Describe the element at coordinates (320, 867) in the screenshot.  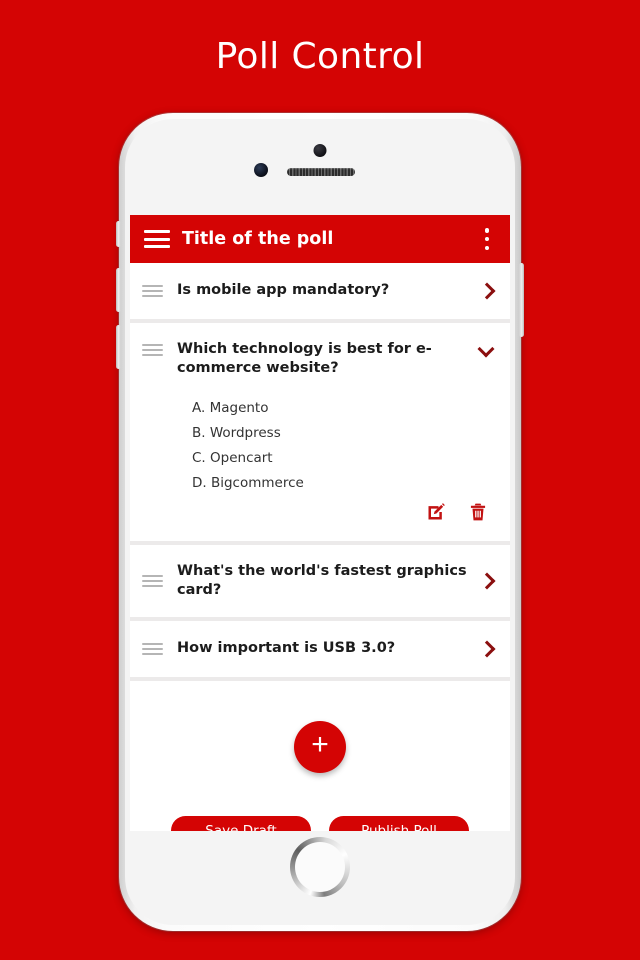
I see `home-button` at that location.